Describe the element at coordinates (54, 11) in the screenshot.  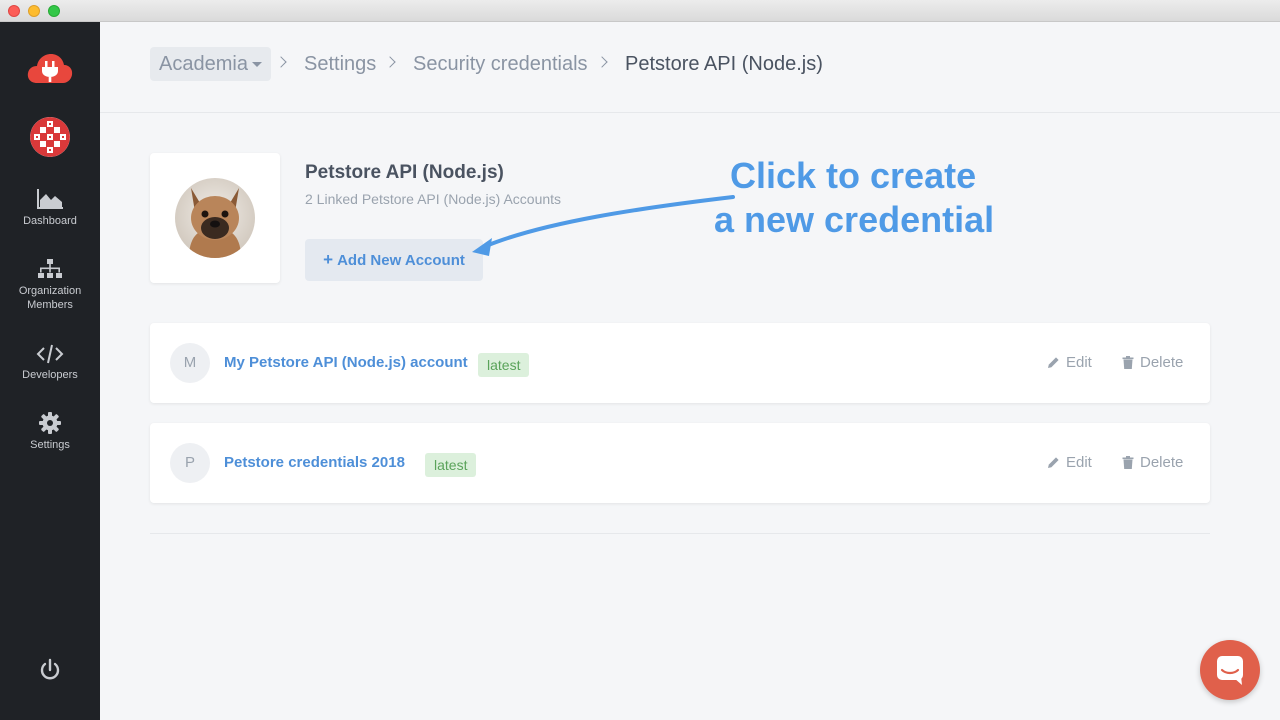
I see `maximize-window-button` at that location.